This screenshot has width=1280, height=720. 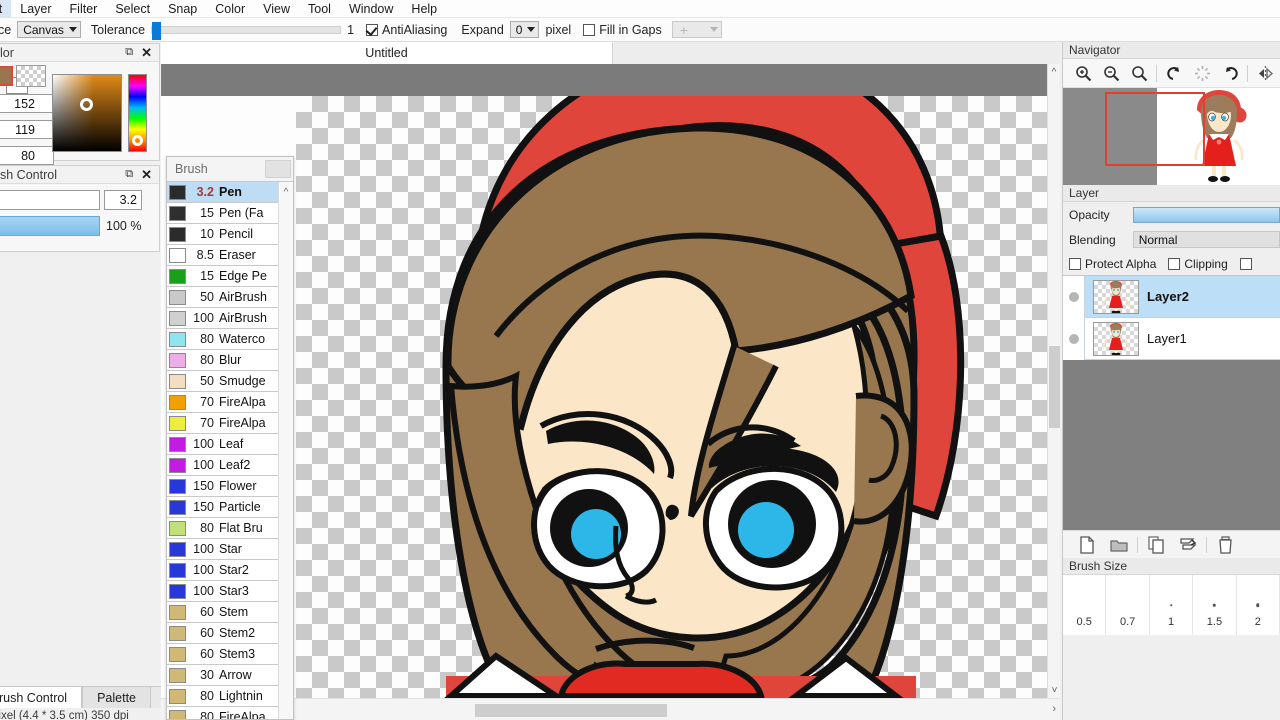 What do you see at coordinates (182, 9) in the screenshot?
I see `menu-item-snap: Snap` at bounding box center [182, 9].